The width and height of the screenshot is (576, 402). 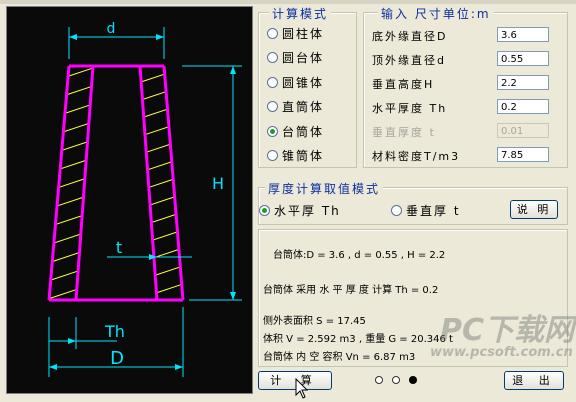 What do you see at coordinates (534, 380) in the screenshot?
I see `exit-button: 退 出` at bounding box center [534, 380].